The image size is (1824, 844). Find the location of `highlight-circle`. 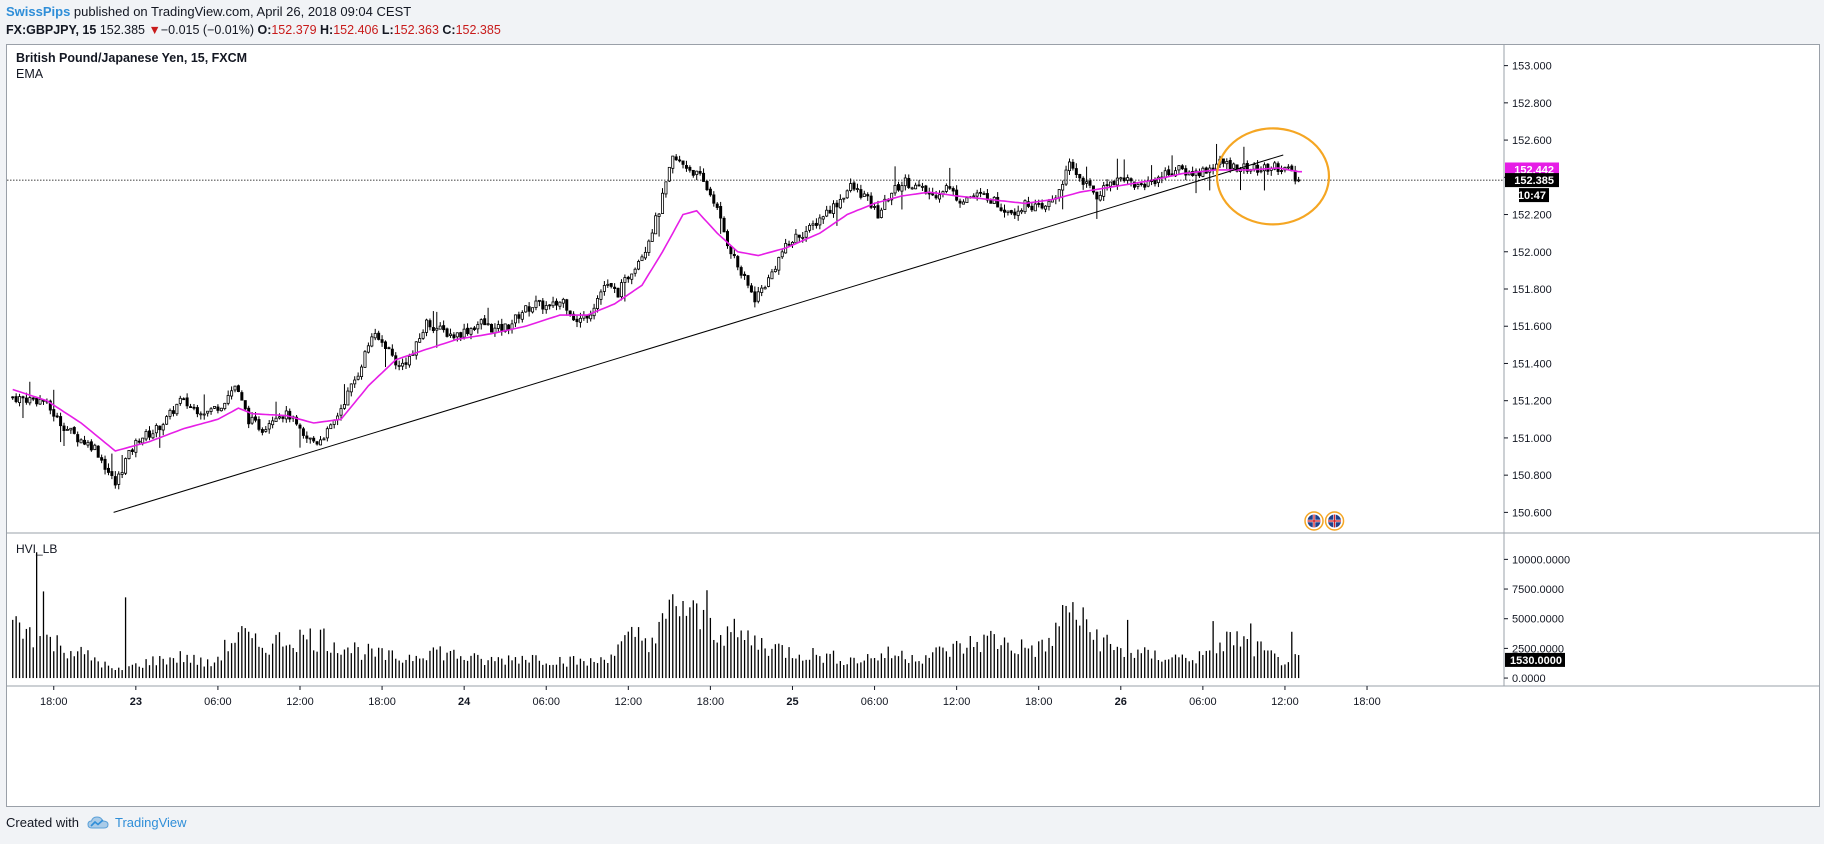

highlight-circle is located at coordinates (1273, 176).